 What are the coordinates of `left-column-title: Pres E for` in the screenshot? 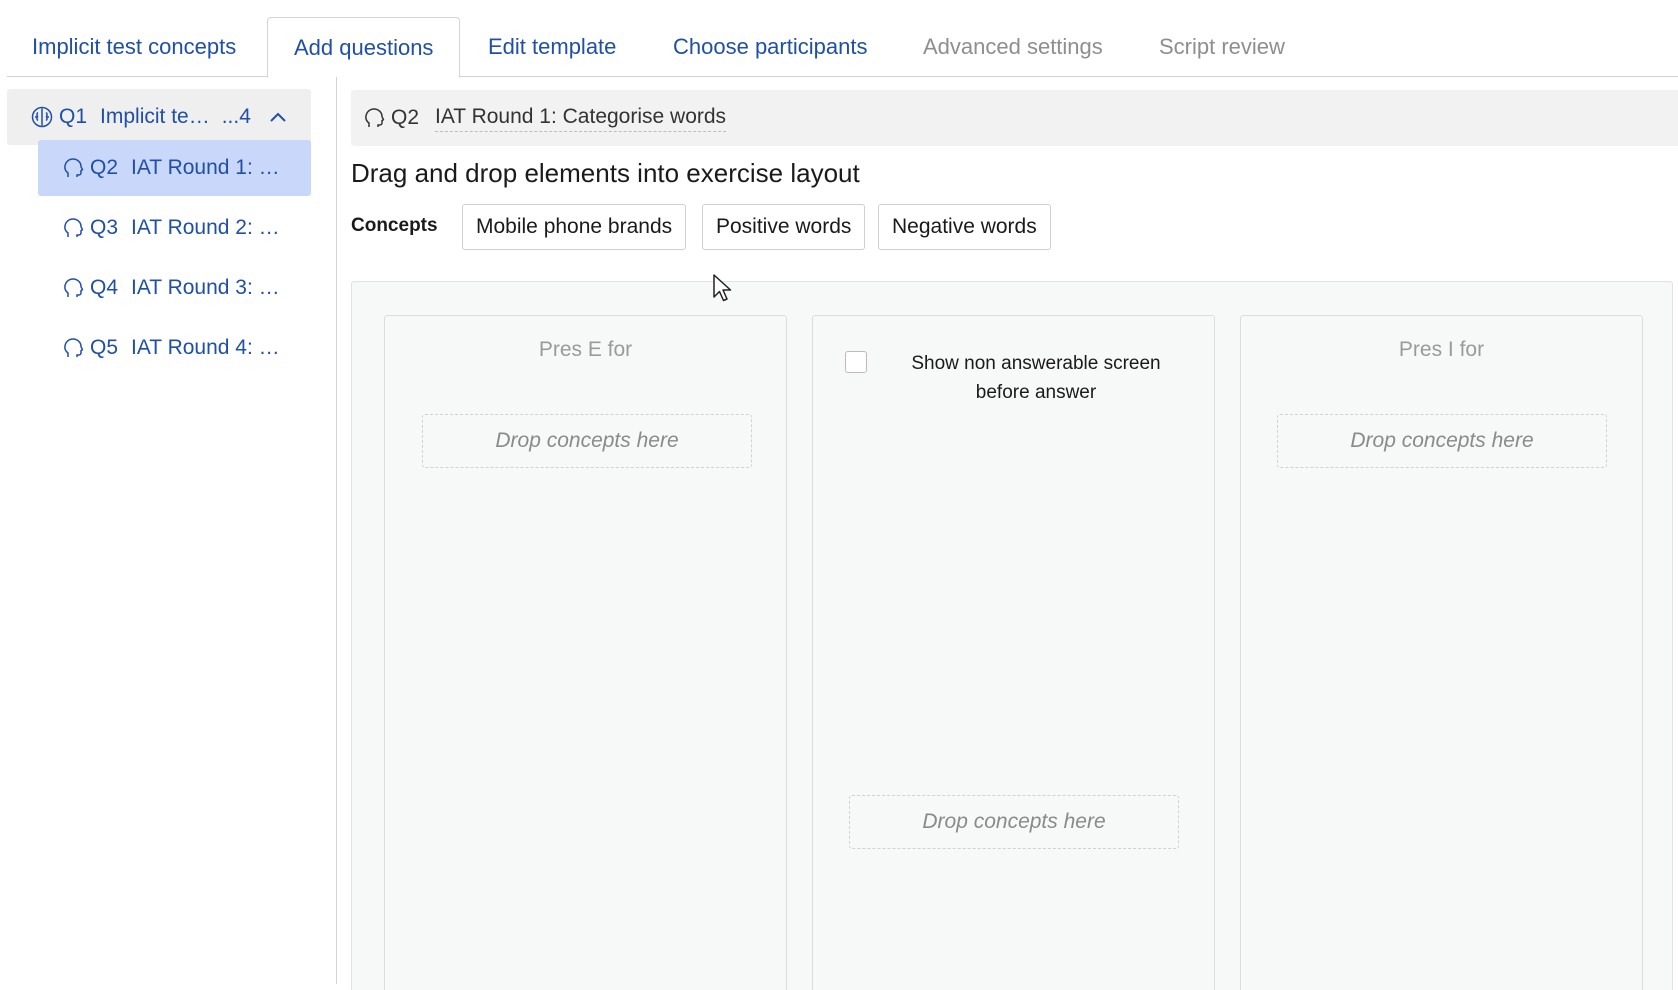 It's located at (585, 349).